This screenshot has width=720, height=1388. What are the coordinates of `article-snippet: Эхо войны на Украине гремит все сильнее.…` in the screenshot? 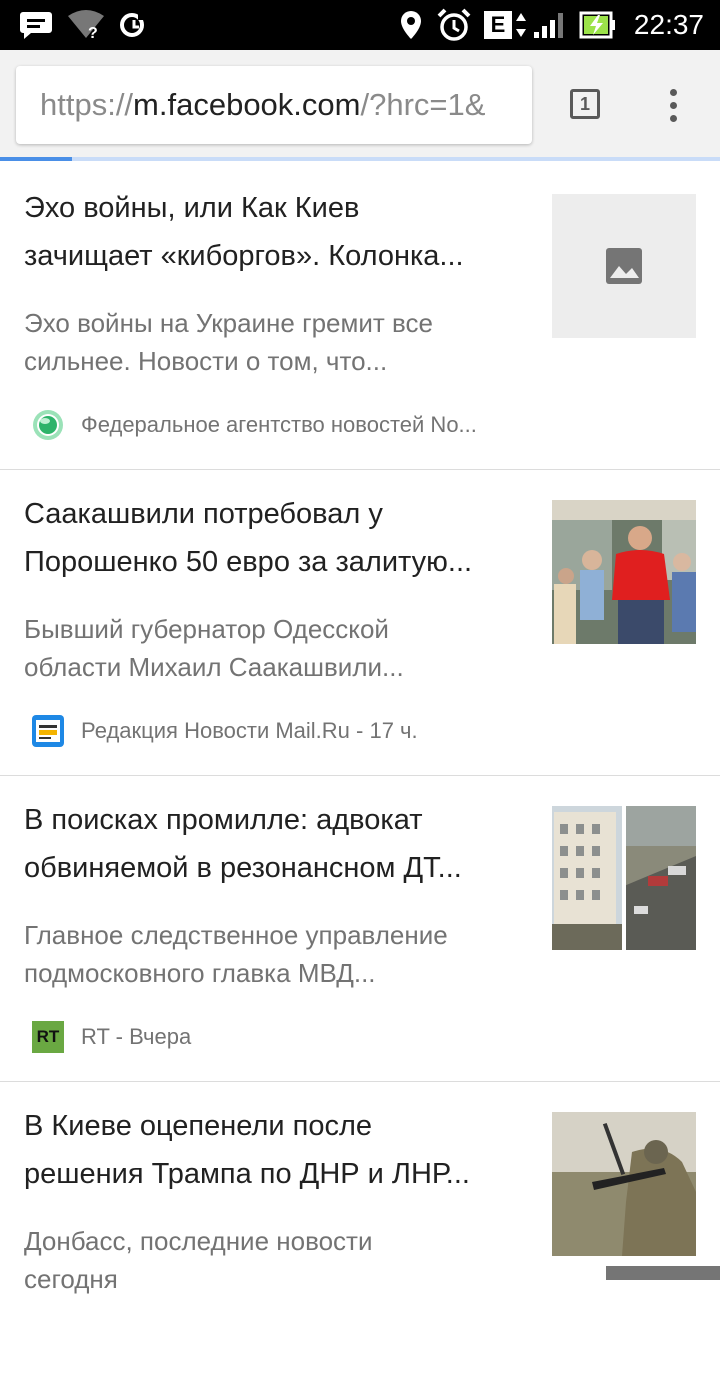 It's located at (271, 342).